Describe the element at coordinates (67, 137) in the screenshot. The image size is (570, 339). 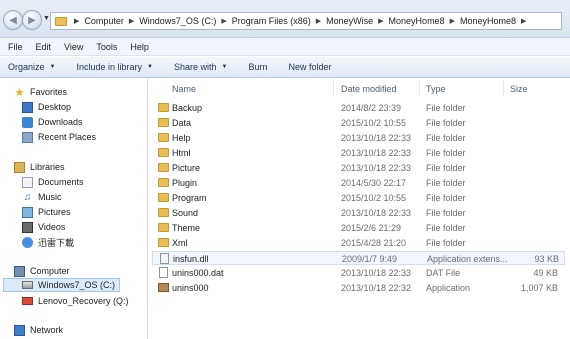
I see `nav-recent-places-label: Recent Places` at that location.